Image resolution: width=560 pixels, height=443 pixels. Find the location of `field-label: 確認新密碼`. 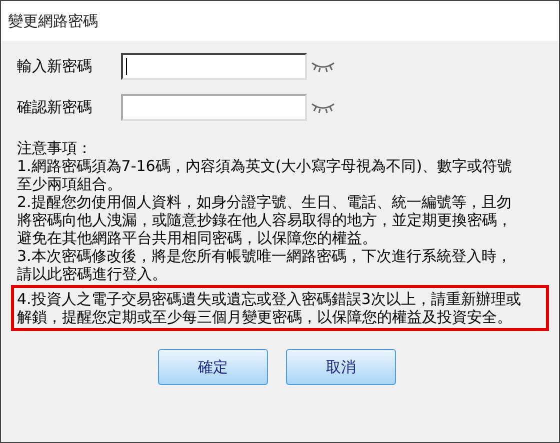

field-label: 確認新密碼 is located at coordinates (55, 107).